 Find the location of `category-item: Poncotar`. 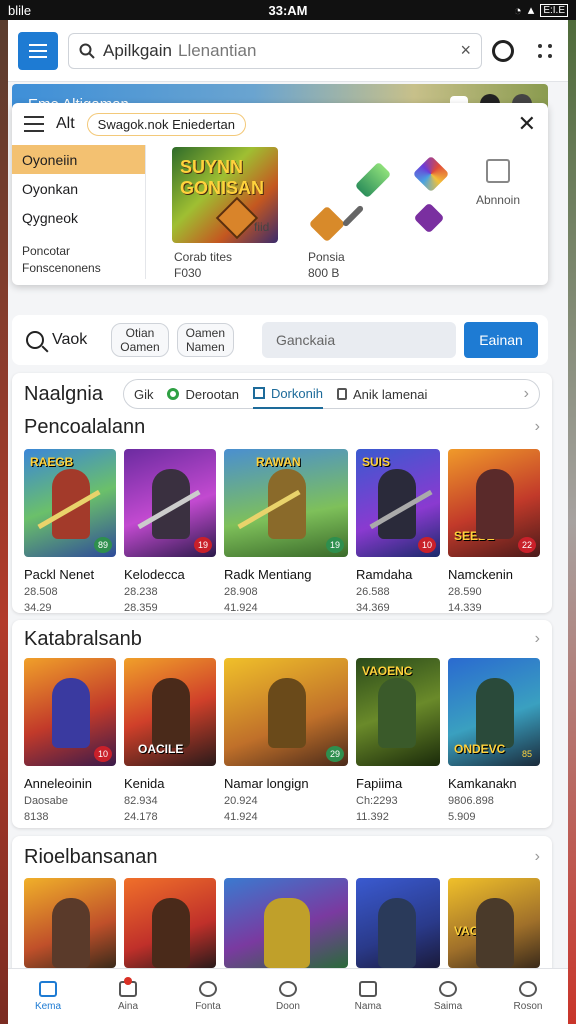

category-item: Poncotar is located at coordinates (78, 250).